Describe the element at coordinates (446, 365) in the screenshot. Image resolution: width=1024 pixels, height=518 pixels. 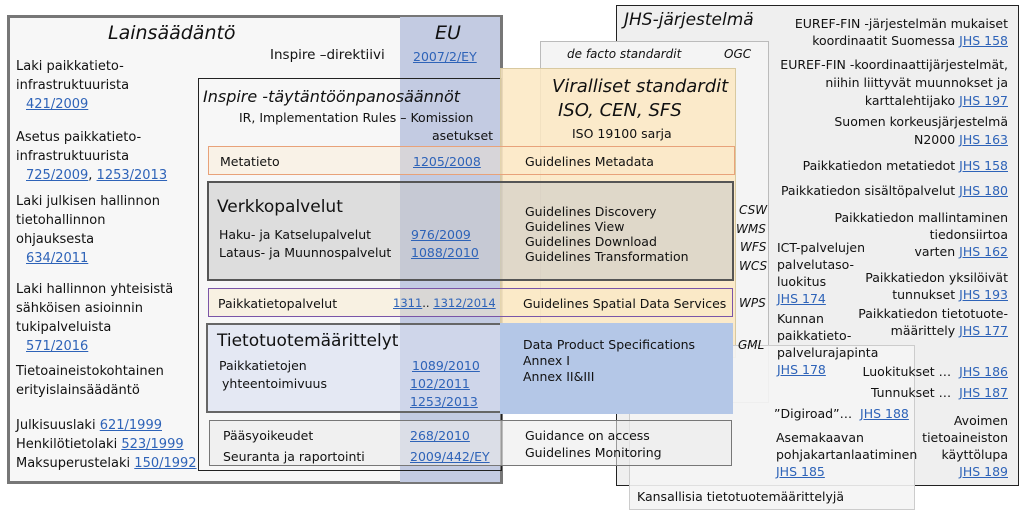
I see `dataspec-link: 1089/2010` at that location.